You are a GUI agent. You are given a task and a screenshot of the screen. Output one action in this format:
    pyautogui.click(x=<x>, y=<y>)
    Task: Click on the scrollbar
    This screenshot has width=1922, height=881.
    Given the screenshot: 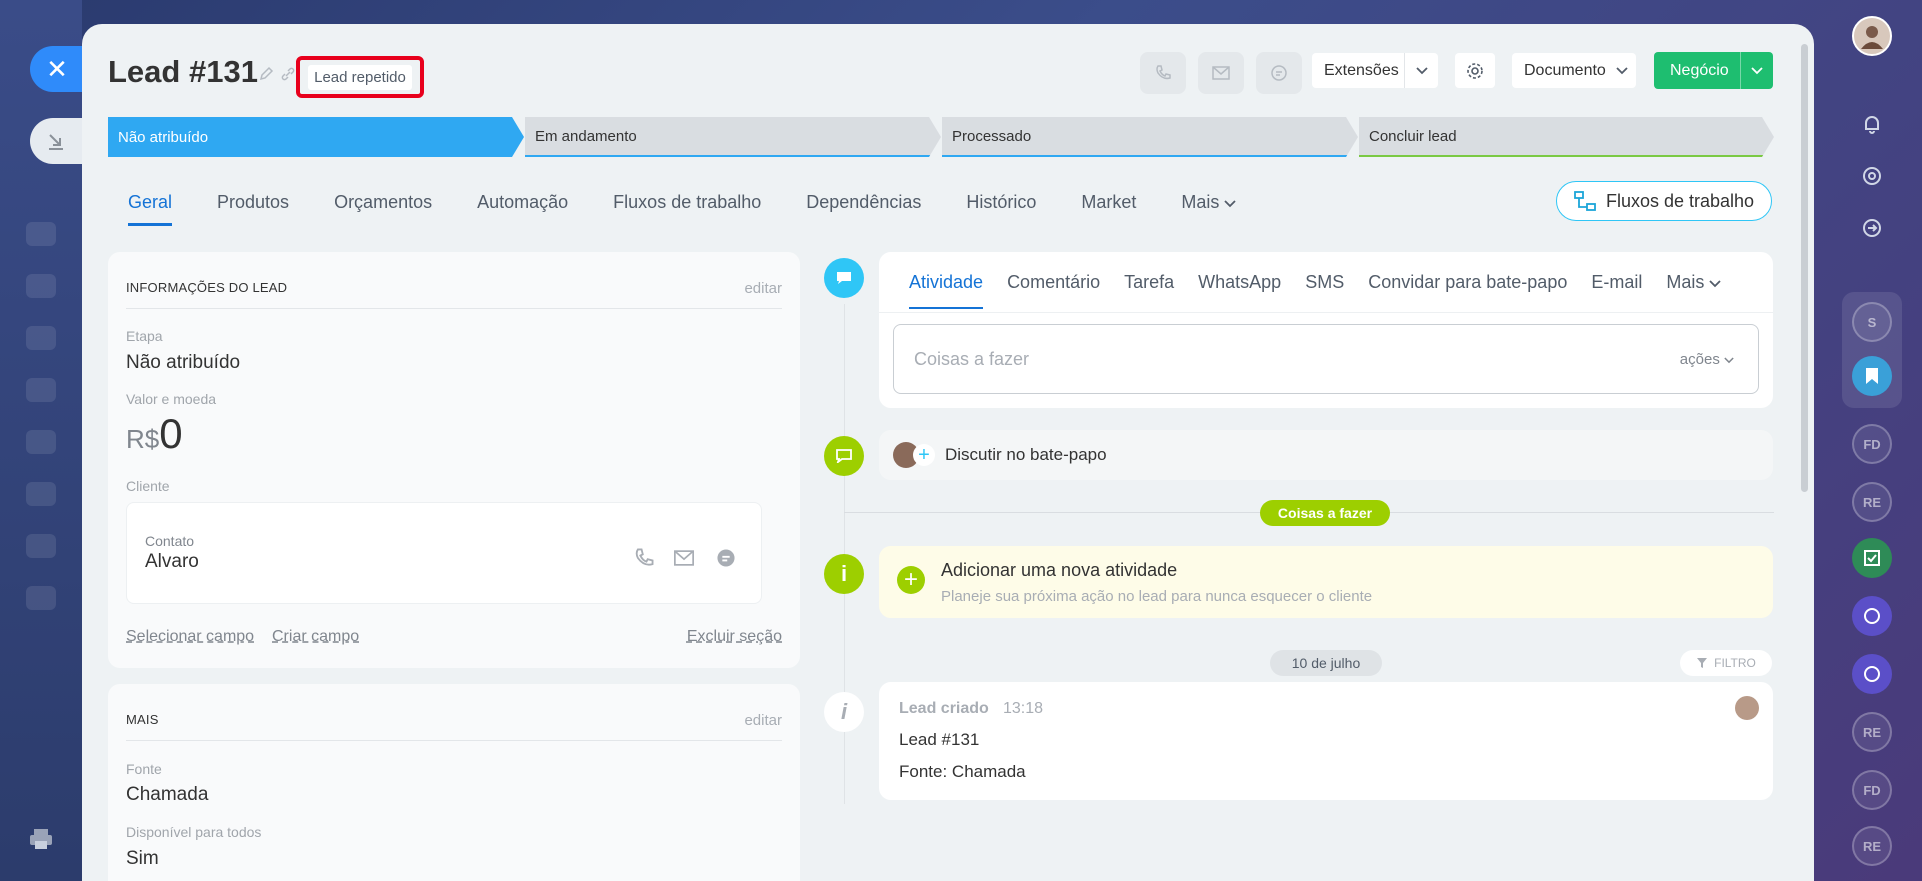 What is the action you would take?
    pyautogui.click(x=1804, y=268)
    